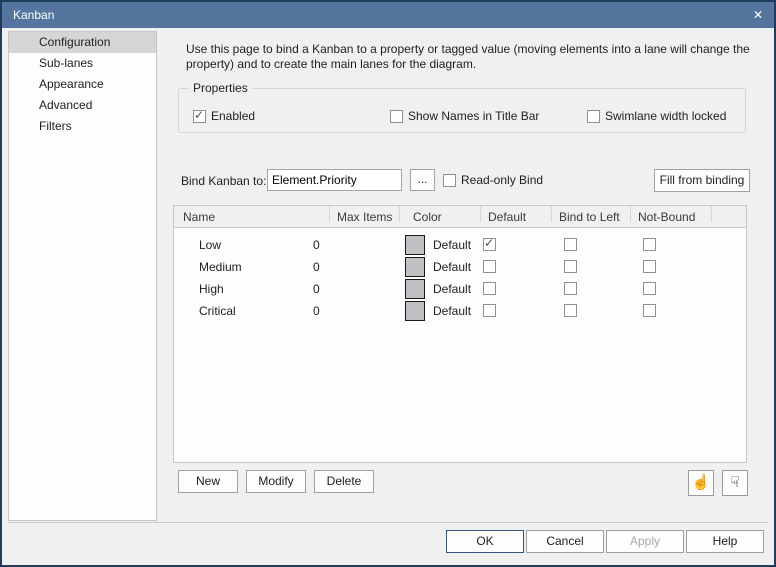 The width and height of the screenshot is (776, 567). I want to click on readonly-bind-row: Read-only Bind, so click(493, 180).